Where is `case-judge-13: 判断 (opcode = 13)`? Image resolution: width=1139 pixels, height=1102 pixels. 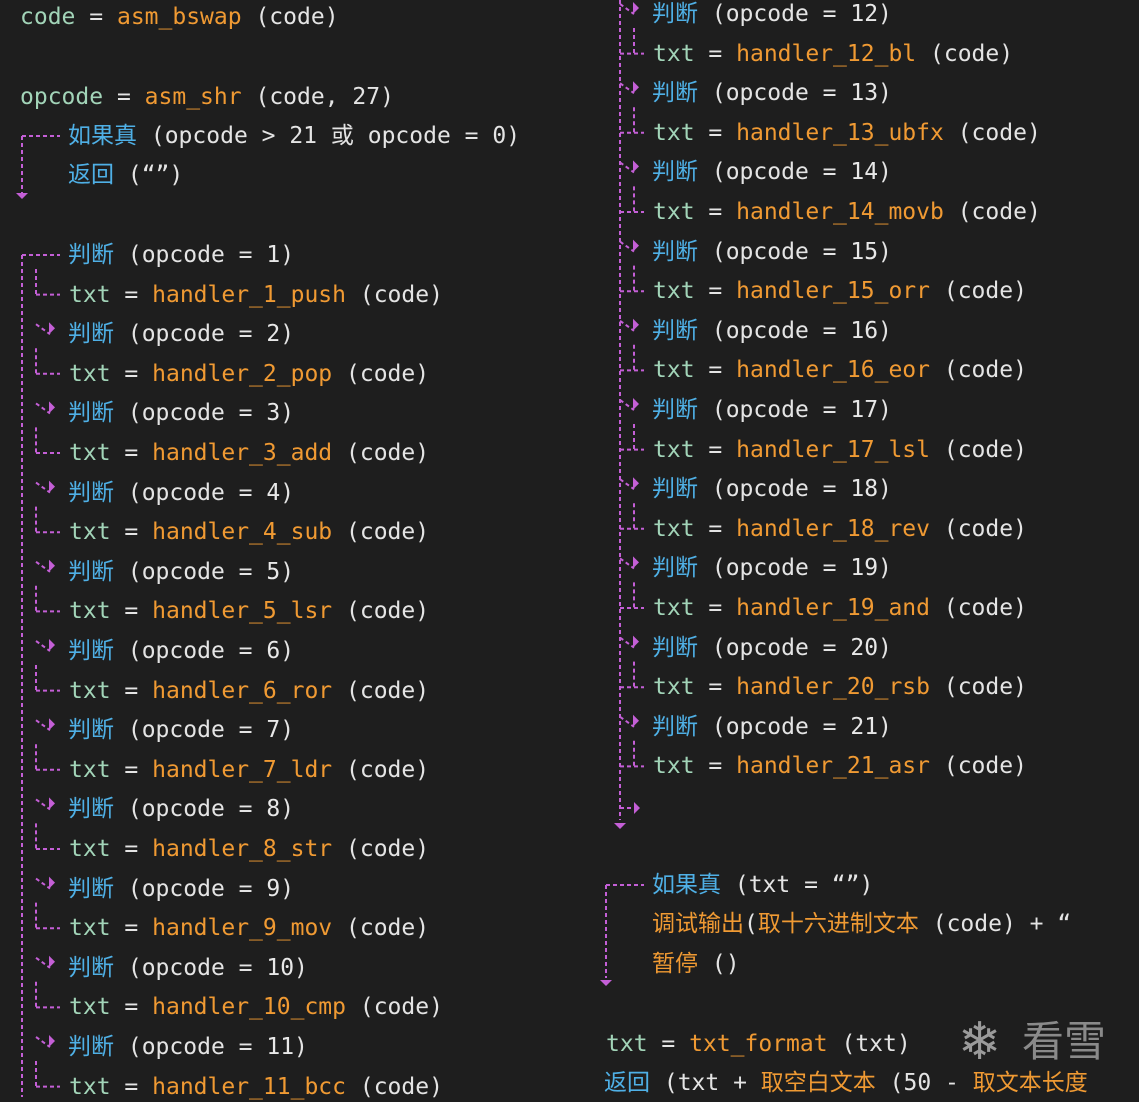 case-judge-13: 判断 (opcode = 13) is located at coordinates (772, 93).